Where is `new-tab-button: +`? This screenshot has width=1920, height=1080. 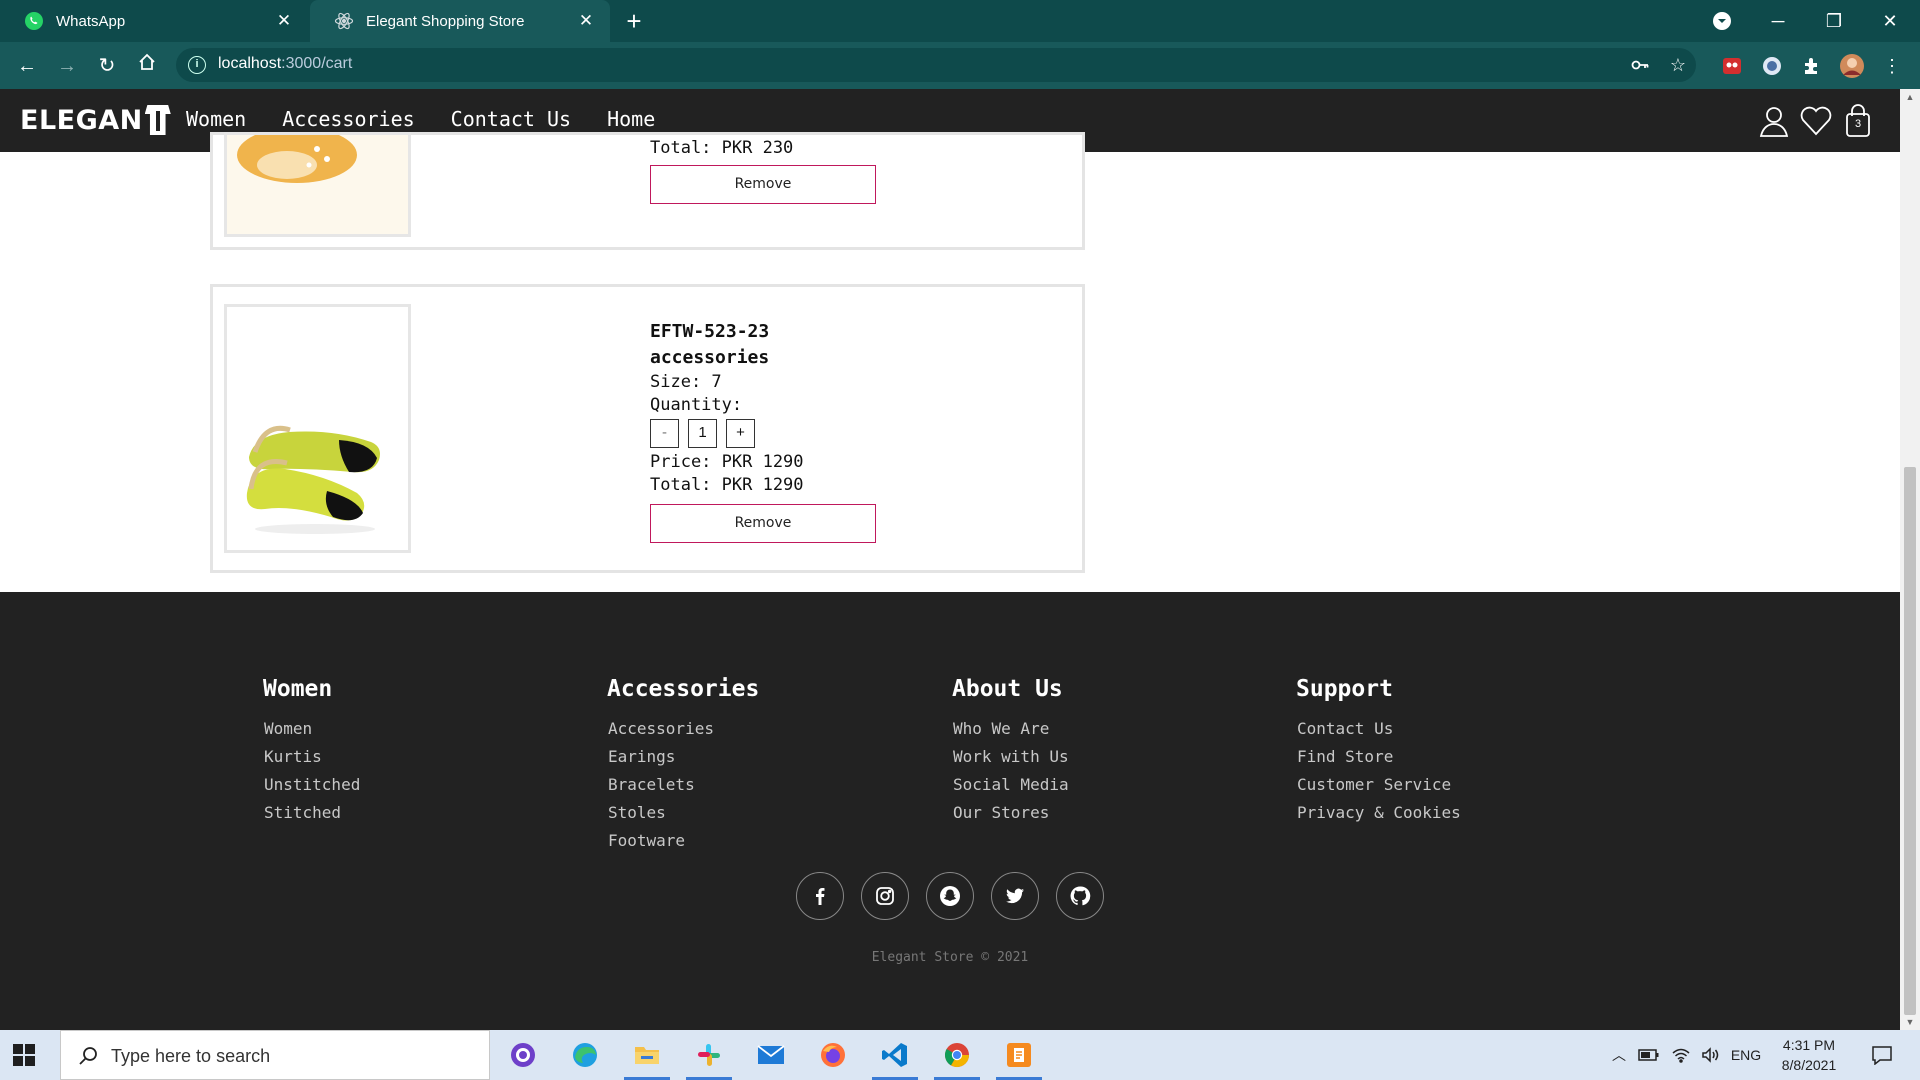
new-tab-button: + is located at coordinates (634, 22).